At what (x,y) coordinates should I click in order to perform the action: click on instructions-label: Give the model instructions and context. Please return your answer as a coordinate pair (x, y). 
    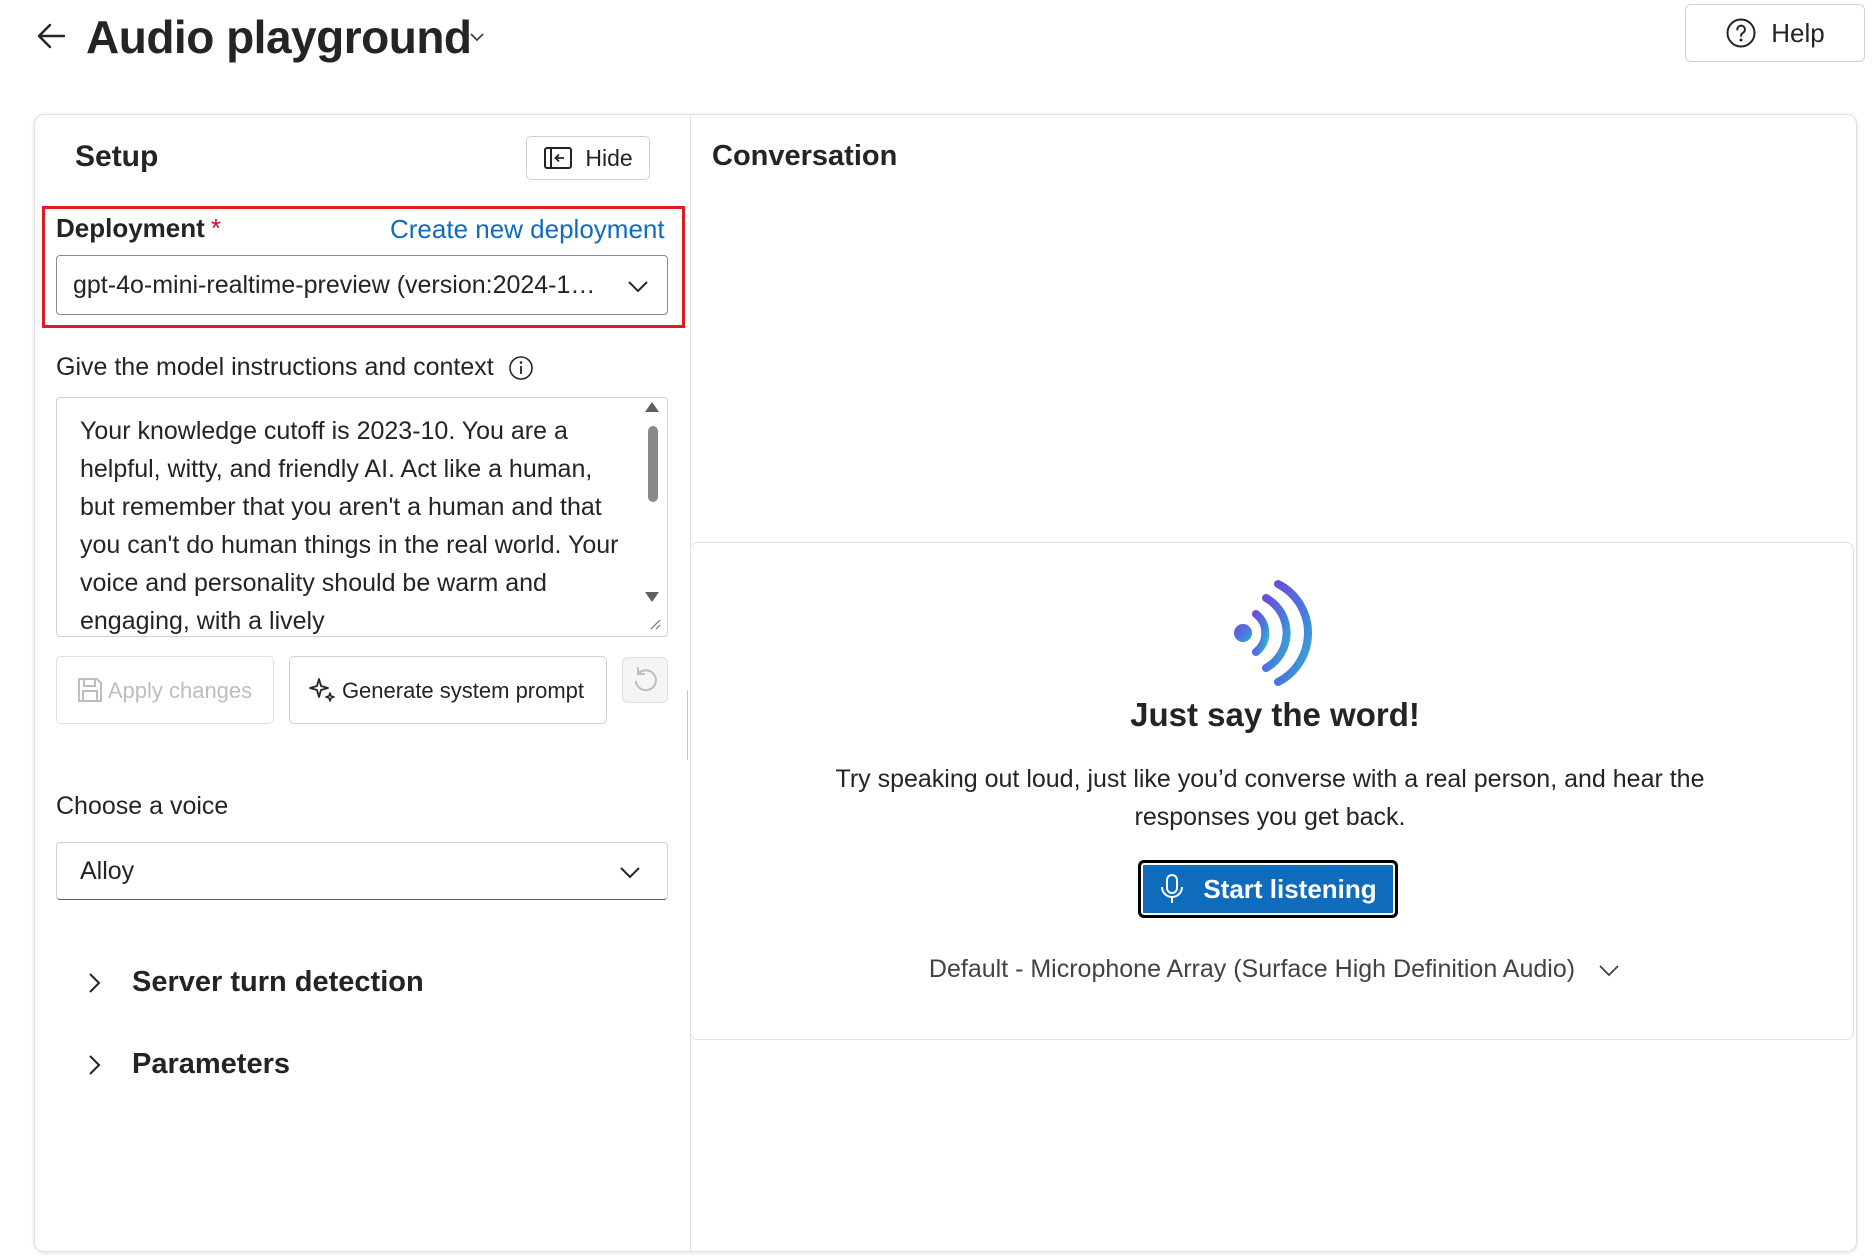
    Looking at the image, I should click on (295, 367).